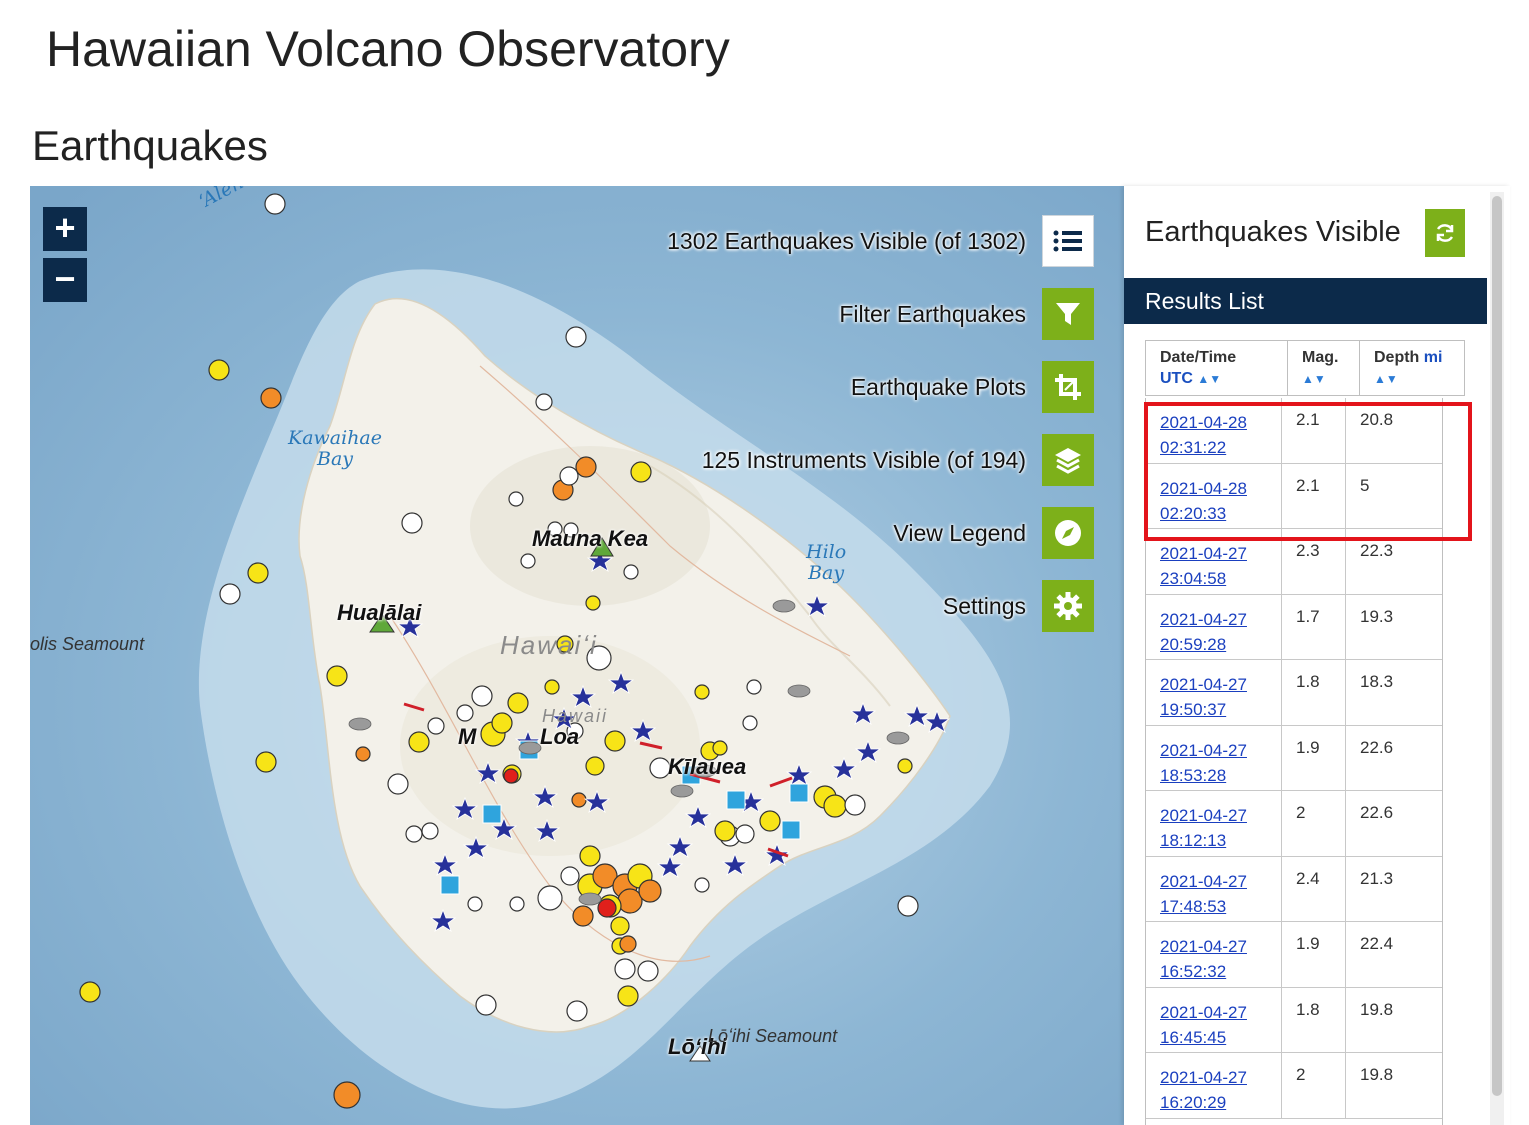 This screenshot has height=1125, width=1529. What do you see at coordinates (932, 313) in the screenshot?
I see `filter-label: Filter Earthquakes` at bounding box center [932, 313].